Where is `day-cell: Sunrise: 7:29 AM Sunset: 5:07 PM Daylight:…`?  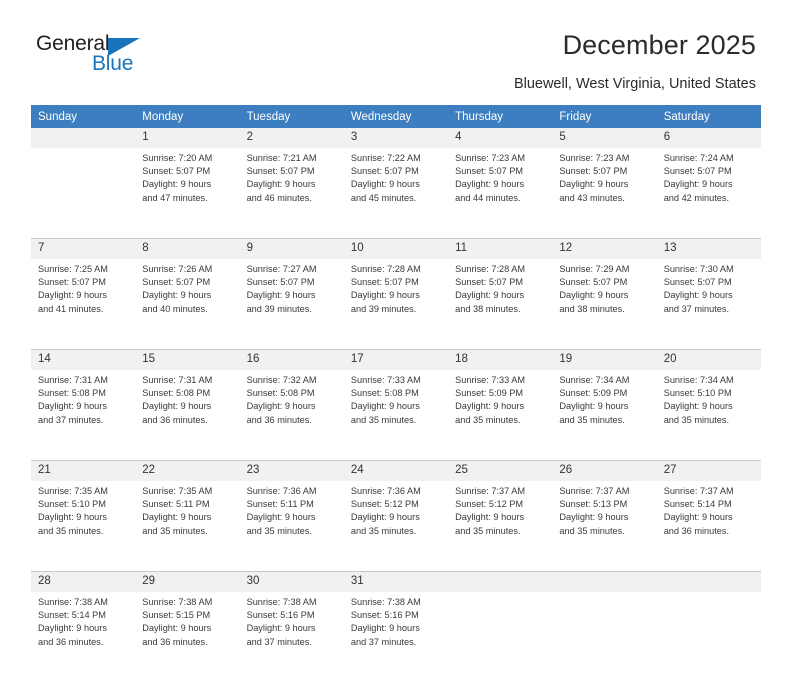
day-cell: Sunrise: 7:29 AM Sunset: 5:07 PM Daylight:… is located at coordinates (604, 304).